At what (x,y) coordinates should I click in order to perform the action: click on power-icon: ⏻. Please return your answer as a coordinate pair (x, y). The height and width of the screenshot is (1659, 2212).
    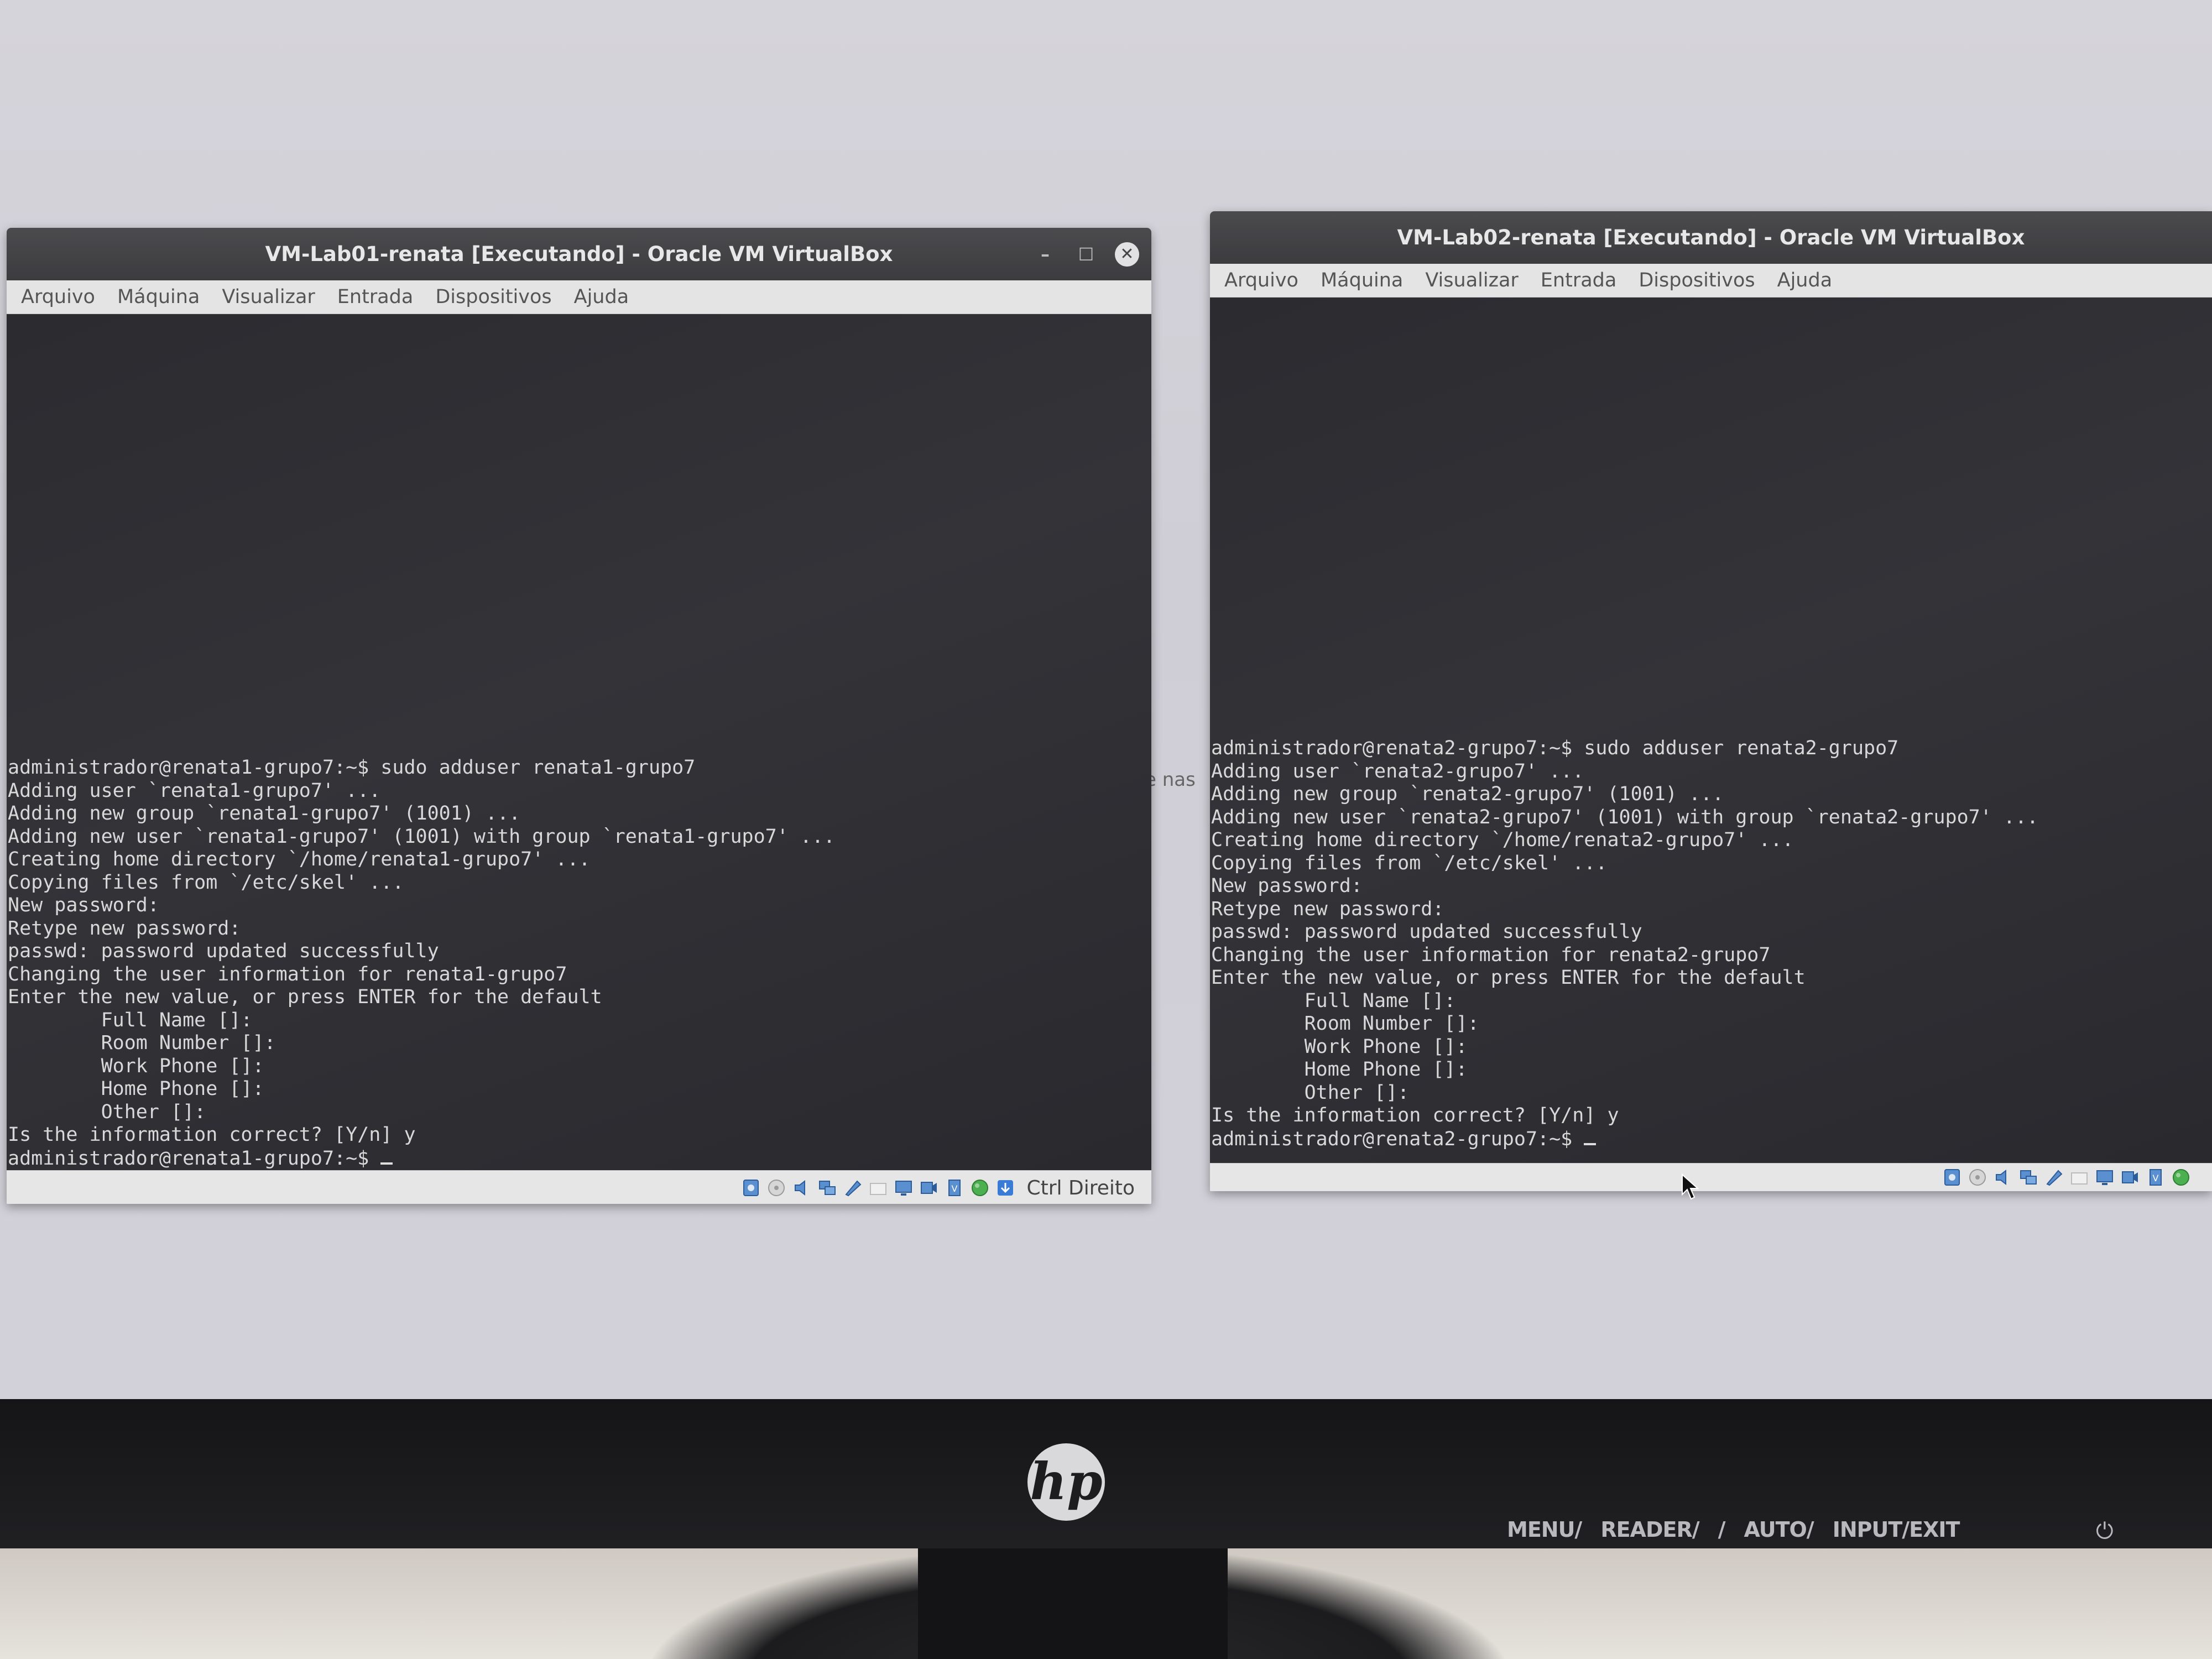
    Looking at the image, I should click on (2105, 1532).